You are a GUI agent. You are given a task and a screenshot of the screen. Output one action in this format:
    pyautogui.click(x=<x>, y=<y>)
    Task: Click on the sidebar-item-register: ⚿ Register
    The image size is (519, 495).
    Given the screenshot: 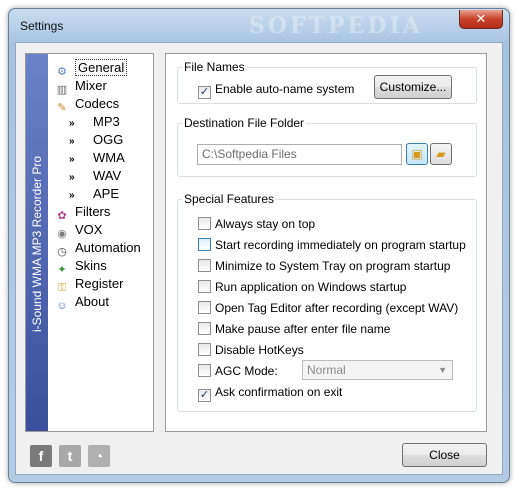 What is the action you would take?
    pyautogui.click(x=89, y=284)
    